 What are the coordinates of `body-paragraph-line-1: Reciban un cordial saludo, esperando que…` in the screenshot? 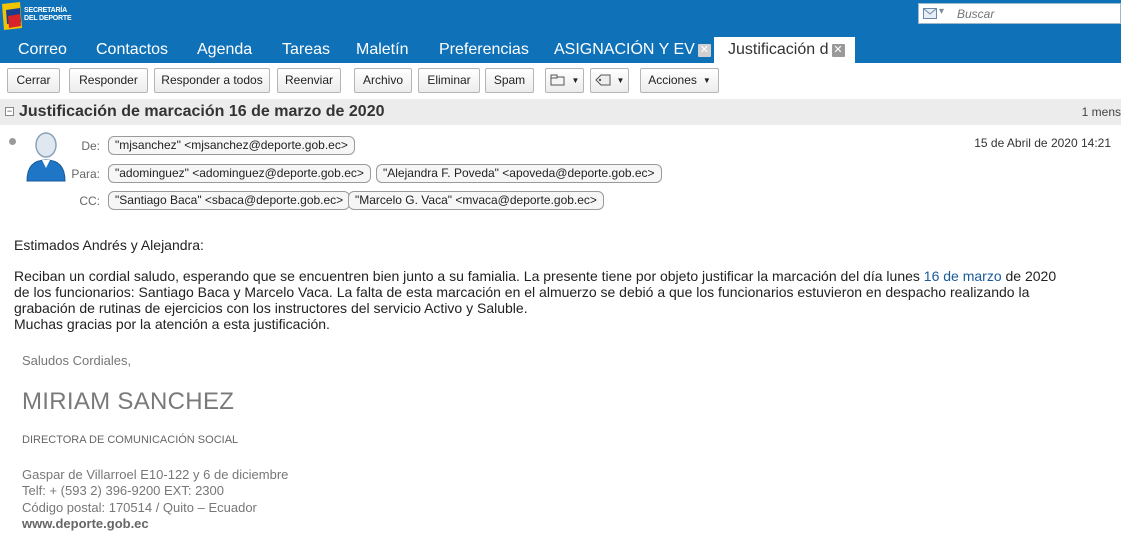 It's located at (535, 276).